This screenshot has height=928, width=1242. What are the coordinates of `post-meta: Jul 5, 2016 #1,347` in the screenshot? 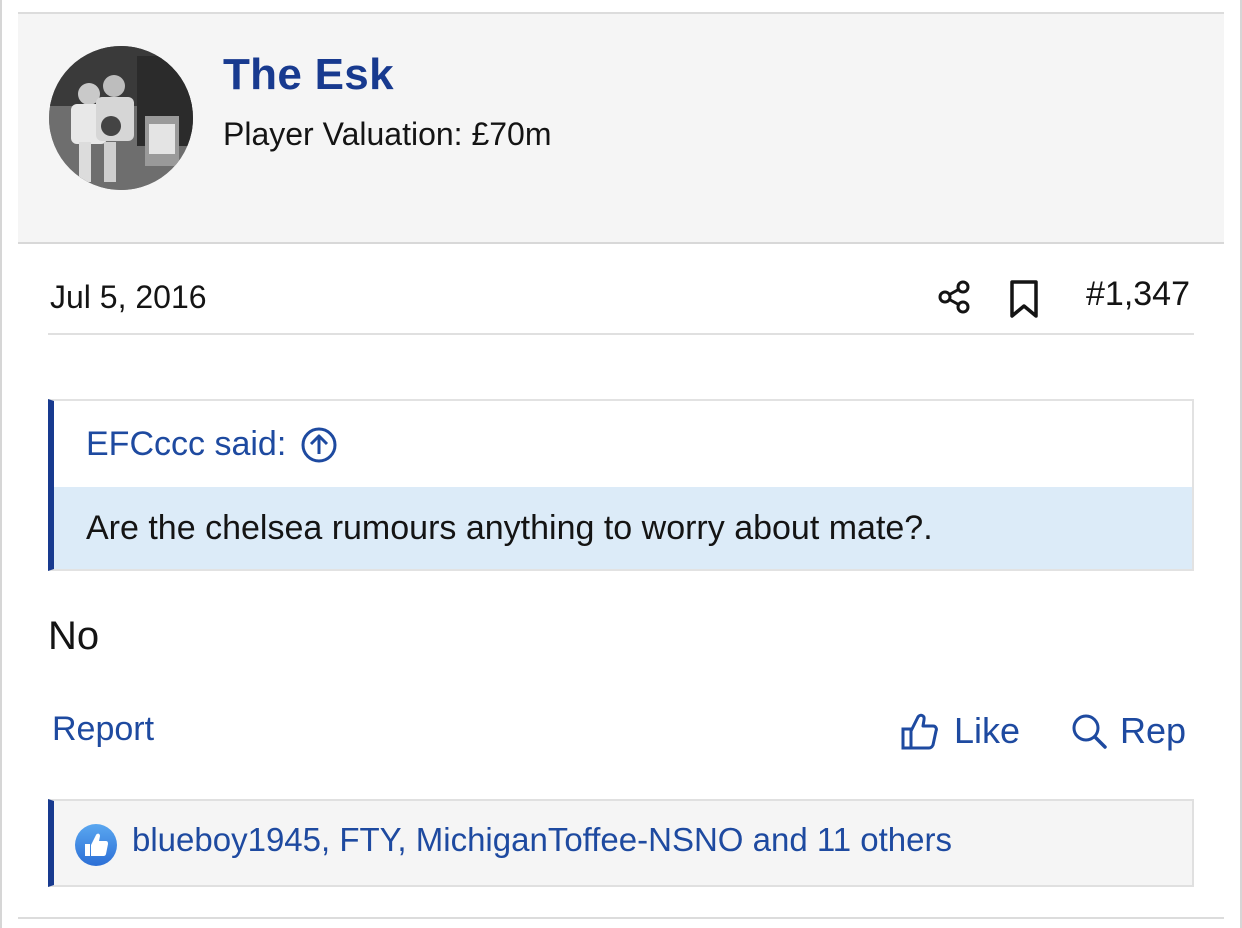 It's located at (621, 302).